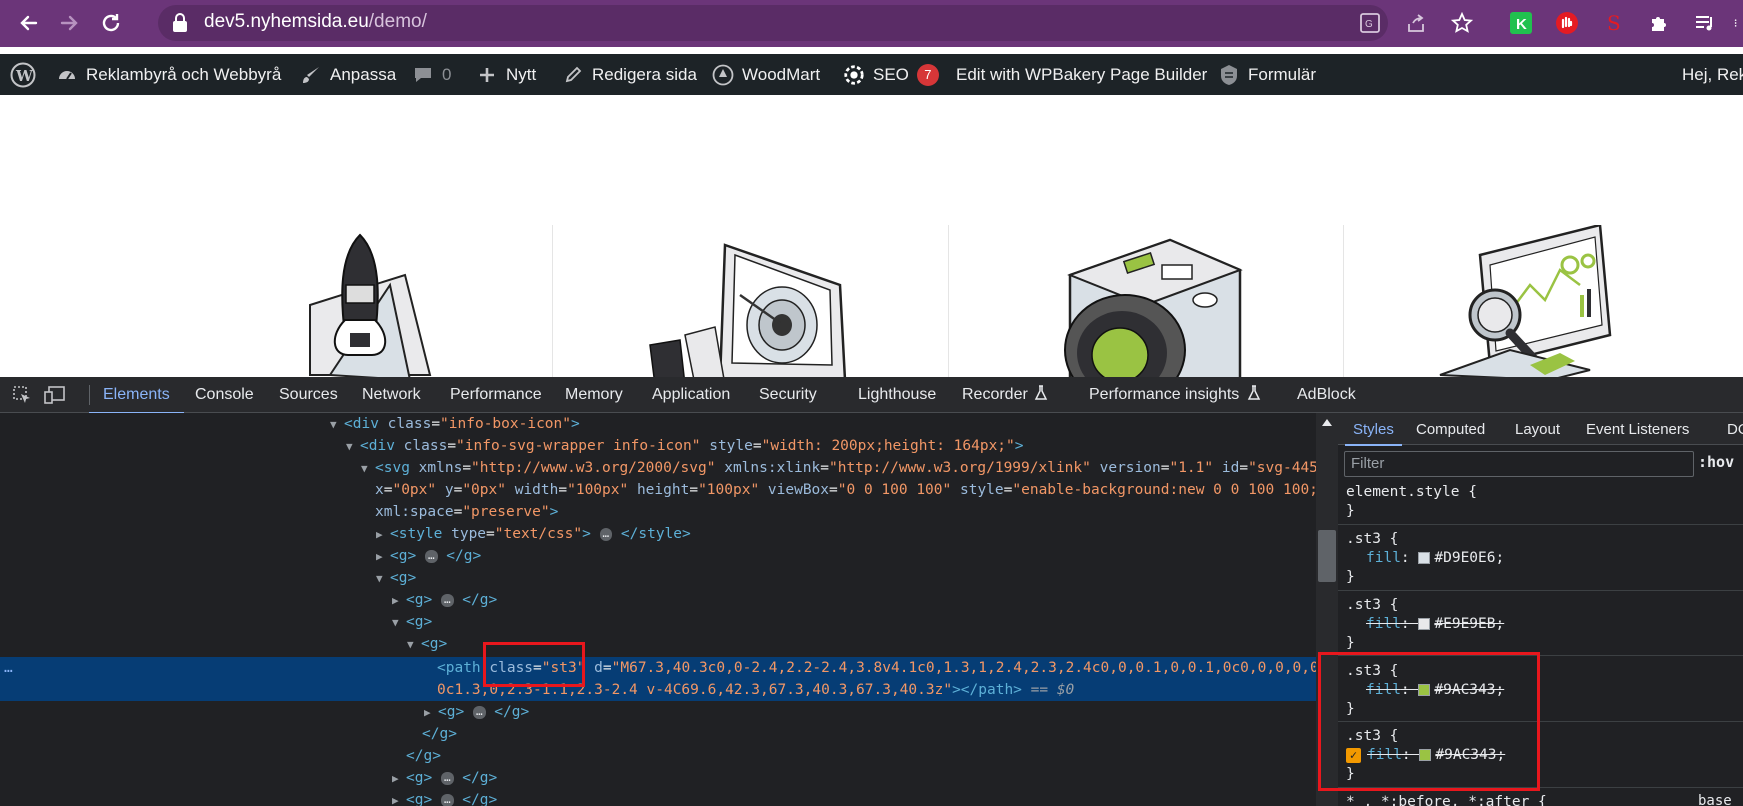  I want to click on tab-layout: Layout, so click(1537, 429).